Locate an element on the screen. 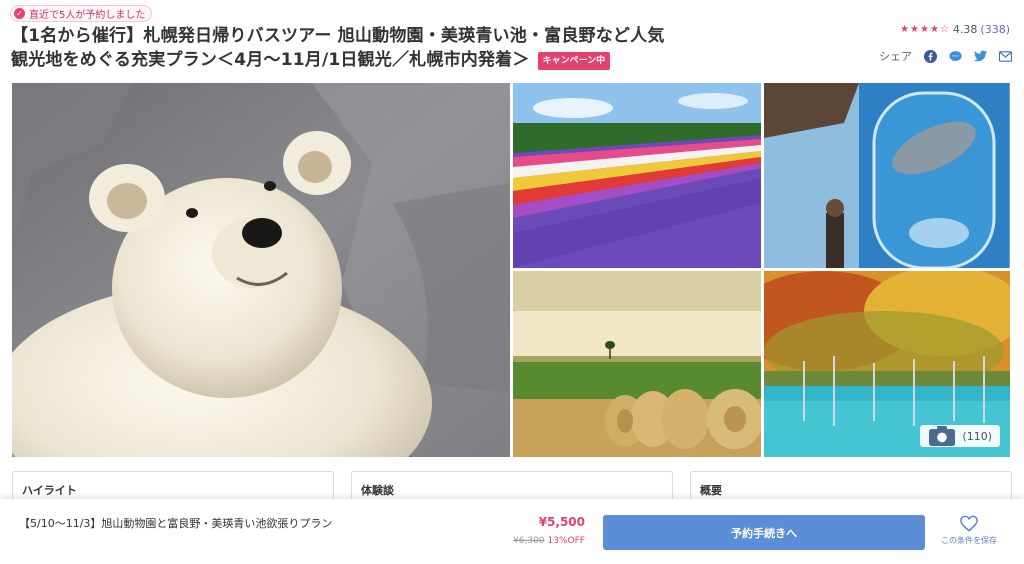 The image size is (1024, 564). recent-bookings-text: 直近で5人が予約しました is located at coordinates (87, 15).